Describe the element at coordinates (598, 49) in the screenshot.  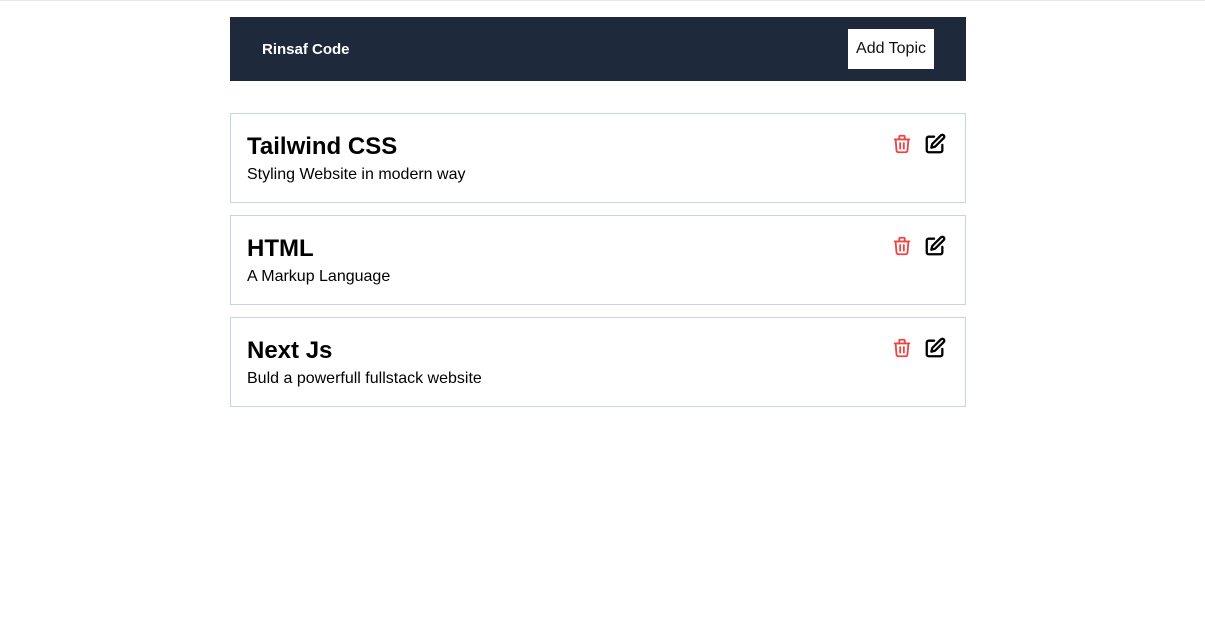
I see `navbar: Rinsaf Code Add Topic` at that location.